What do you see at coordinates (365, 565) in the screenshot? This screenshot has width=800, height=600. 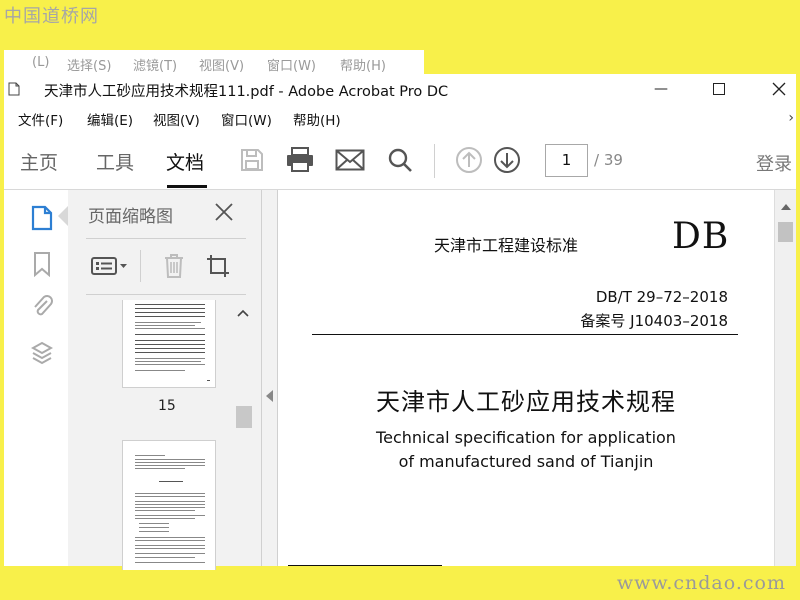 I see `doc-bottom-rule` at bounding box center [365, 565].